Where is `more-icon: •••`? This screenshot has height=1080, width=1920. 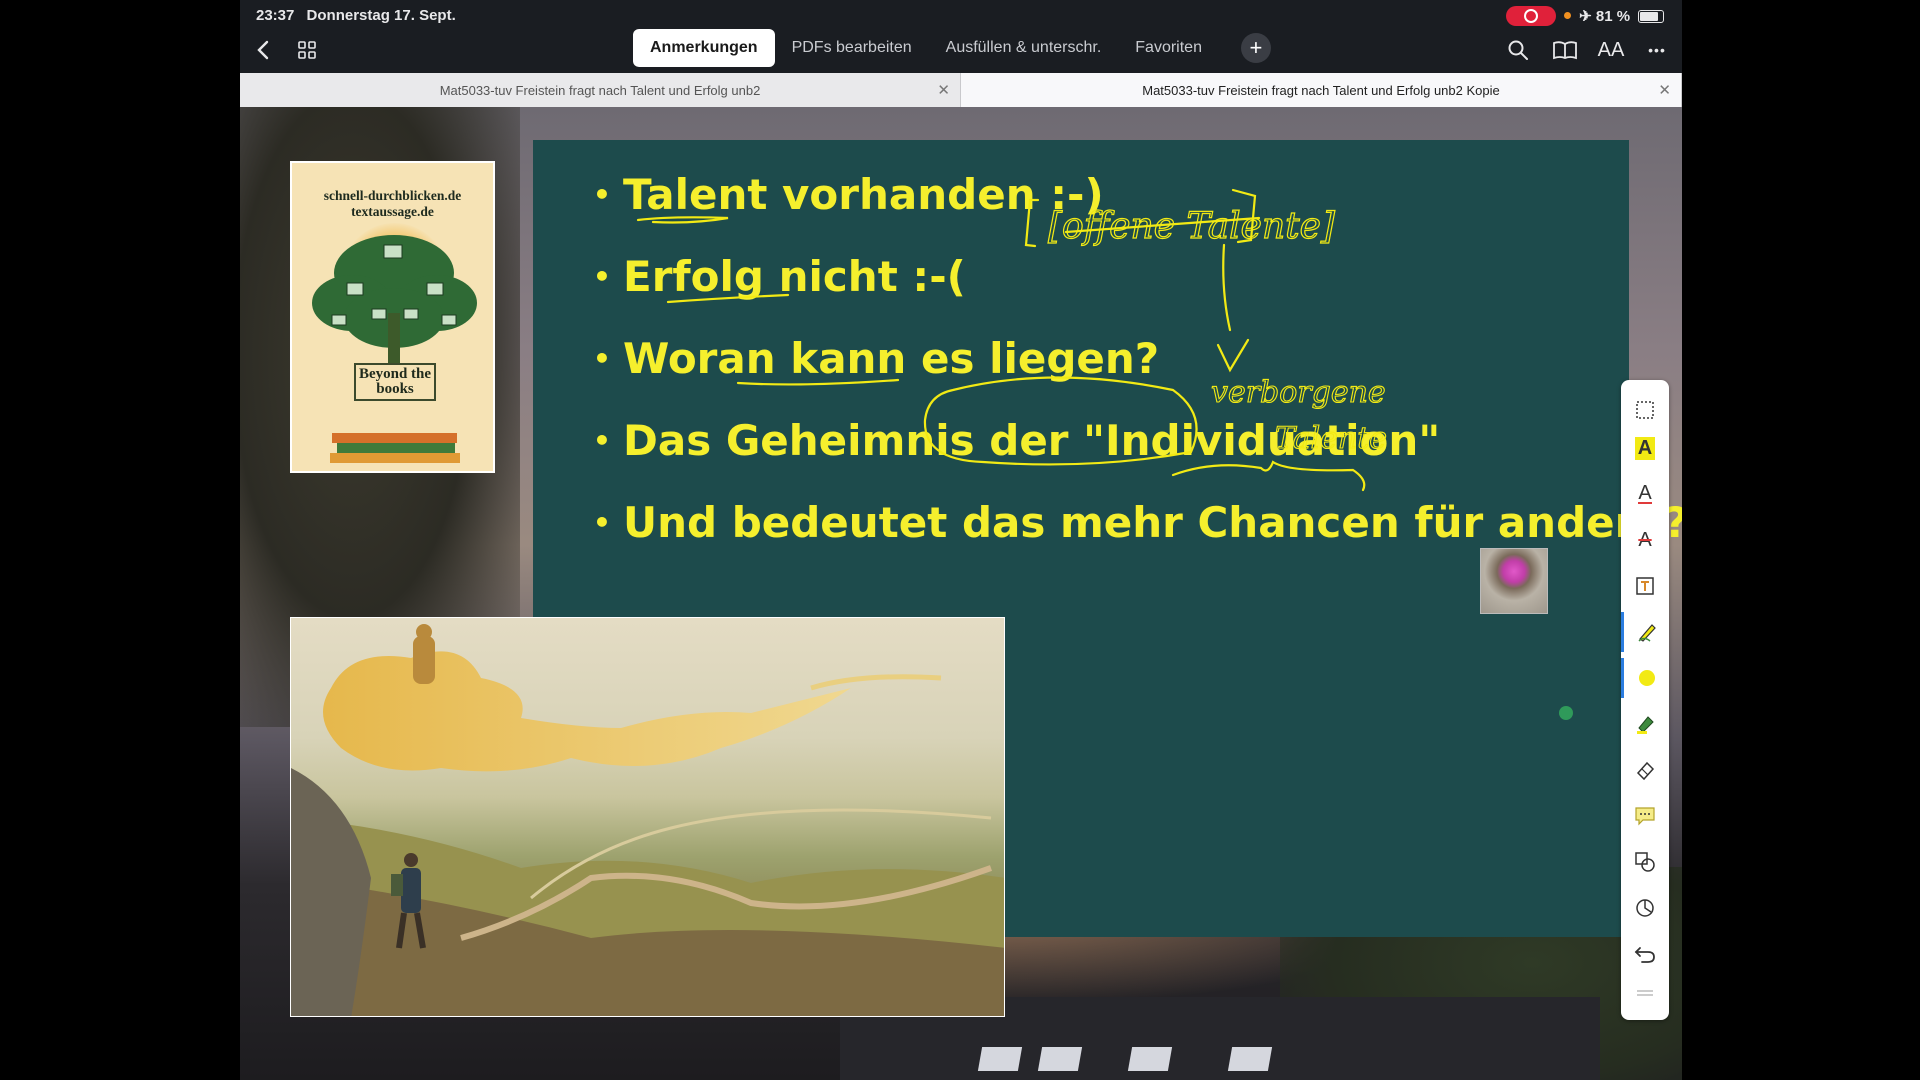
more-icon: ••• is located at coordinates (1657, 50).